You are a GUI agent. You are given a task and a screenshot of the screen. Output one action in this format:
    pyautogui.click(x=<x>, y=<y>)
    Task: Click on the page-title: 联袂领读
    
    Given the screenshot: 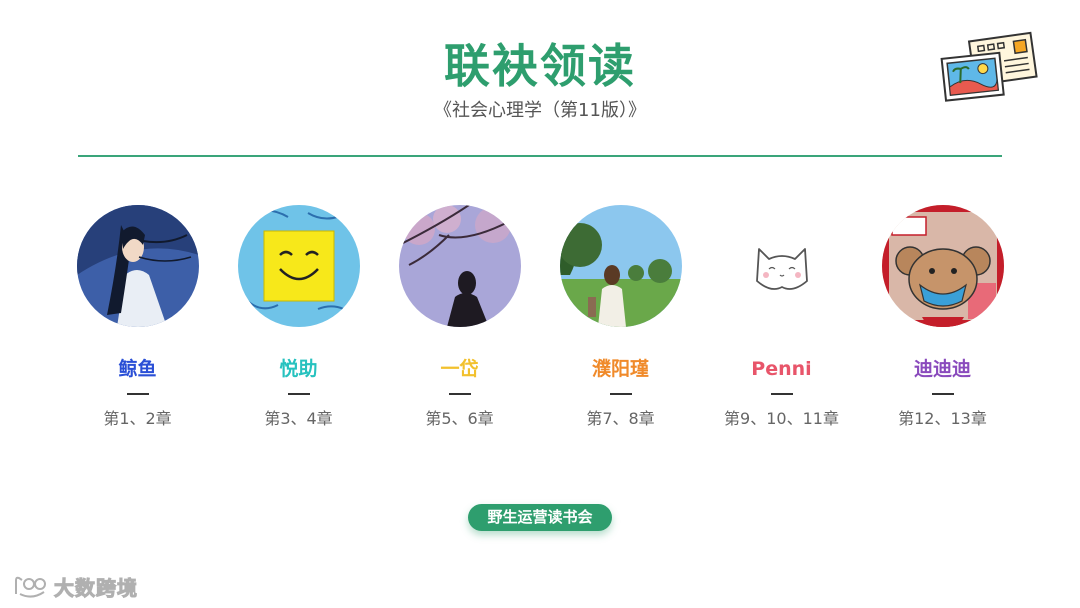 What is the action you would take?
    pyautogui.click(x=540, y=66)
    